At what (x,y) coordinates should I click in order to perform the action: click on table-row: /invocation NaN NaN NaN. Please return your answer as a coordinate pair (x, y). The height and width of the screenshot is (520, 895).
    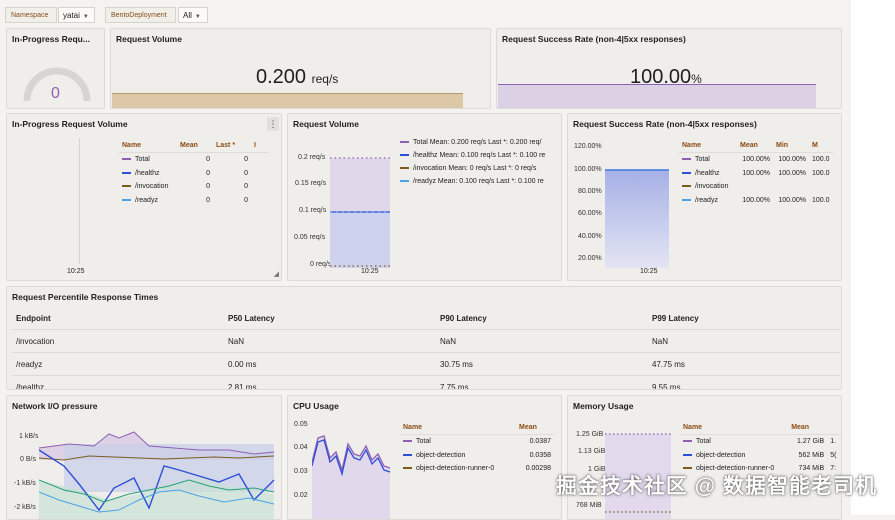
    Looking at the image, I should click on (426, 341).